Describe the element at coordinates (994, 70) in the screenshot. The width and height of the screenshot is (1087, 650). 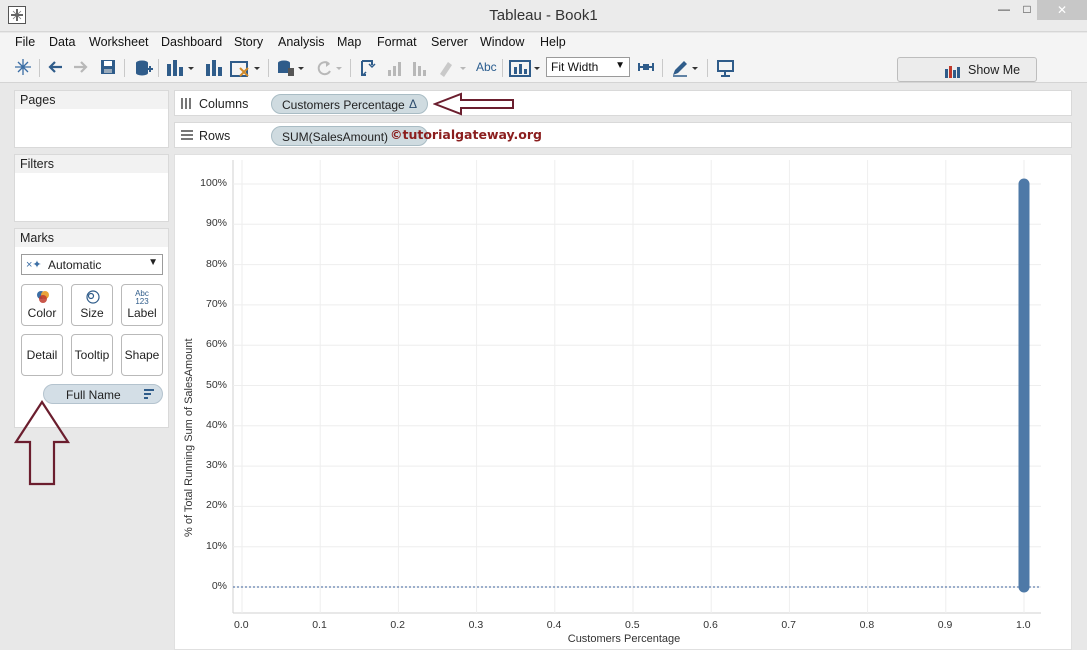
I see `show-me-label: Show Me` at that location.